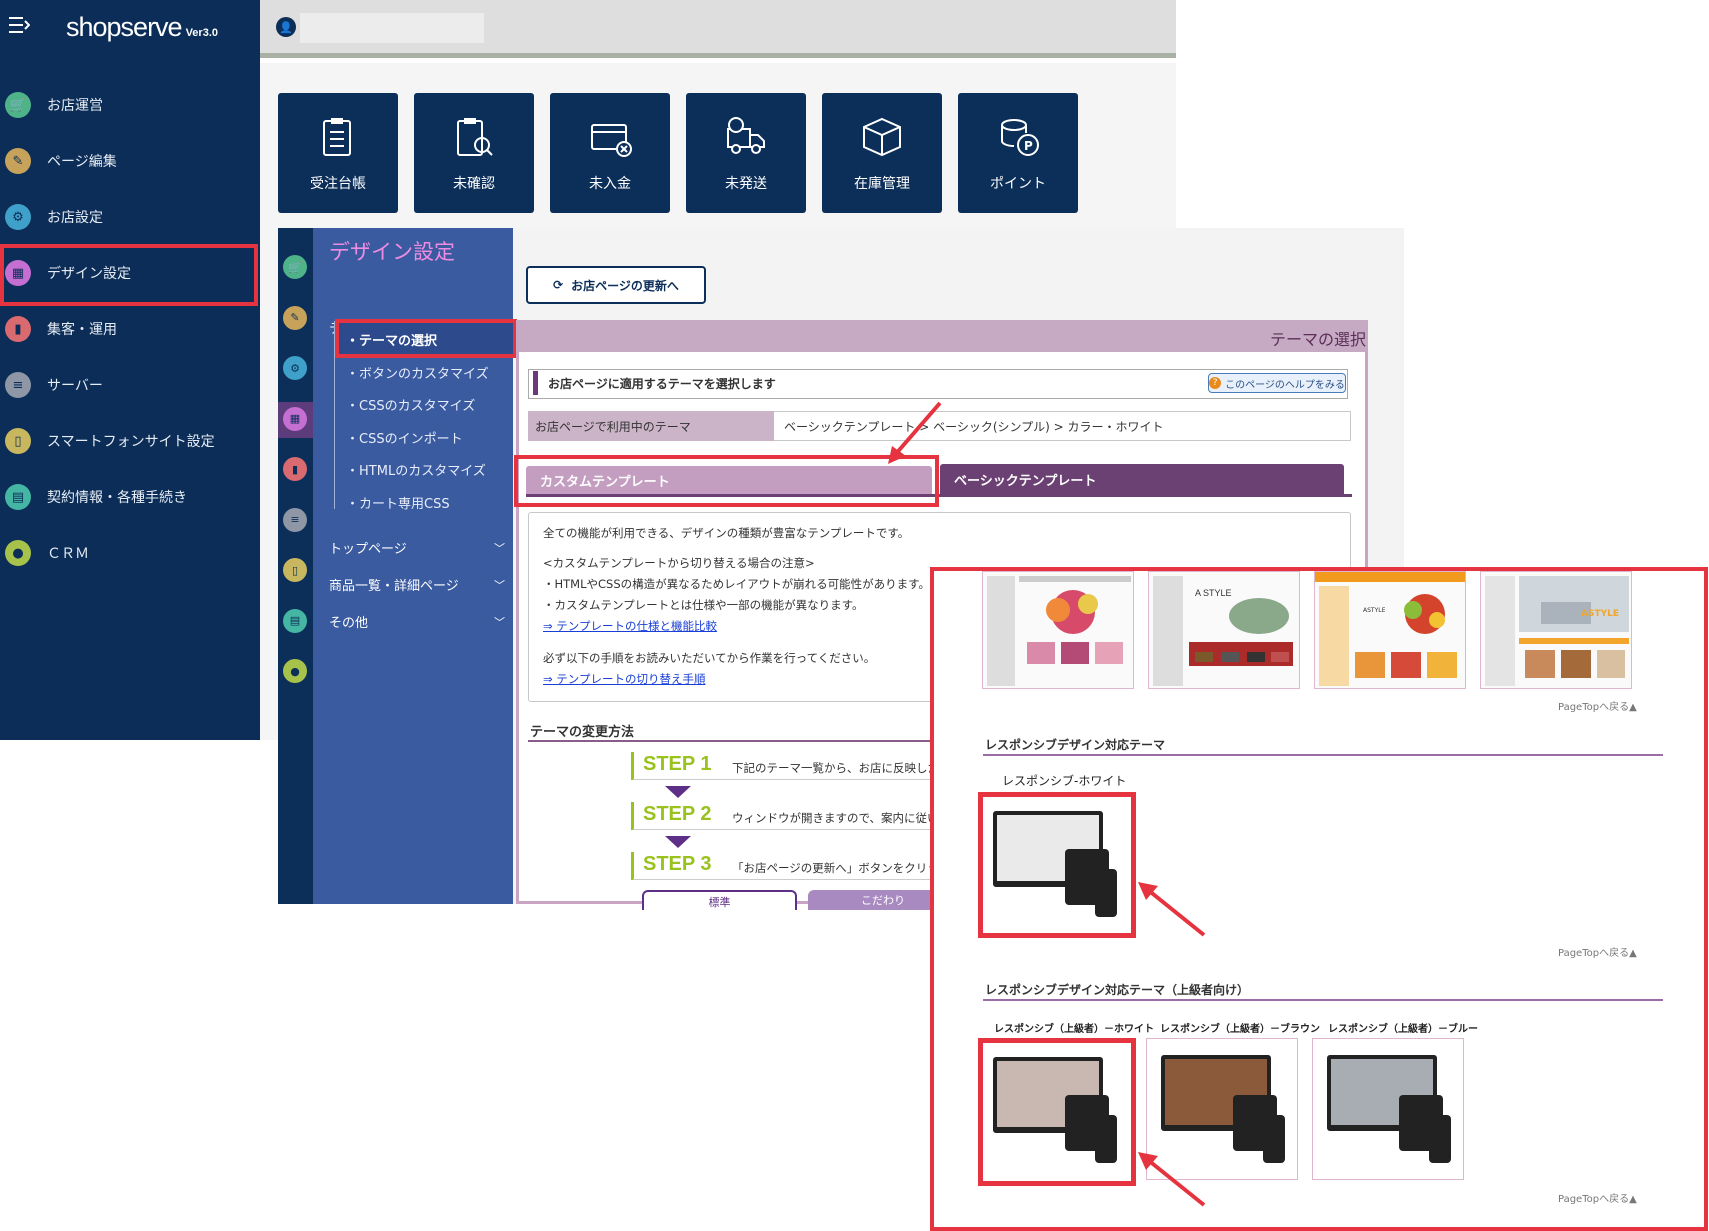 Image resolution: width=1709 pixels, height=1231 pixels. I want to click on unpaid-card-icon, so click(611, 140).